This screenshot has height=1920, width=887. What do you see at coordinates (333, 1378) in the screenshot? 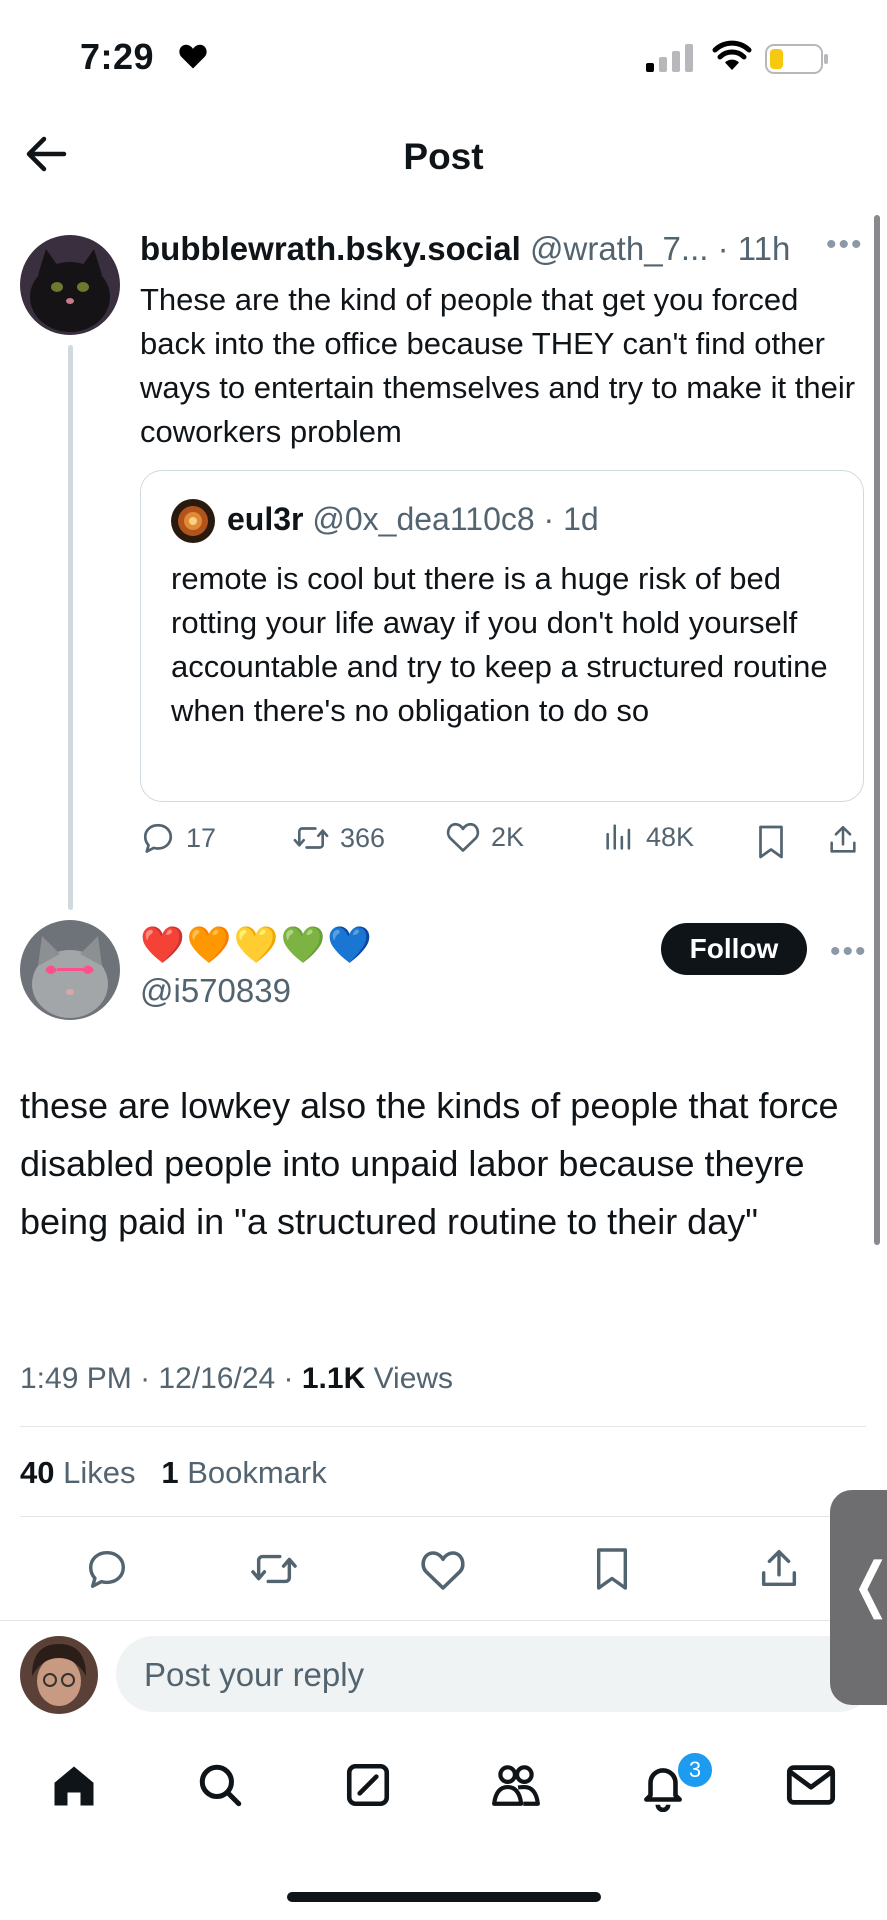
I see `views-total: 1.1K` at bounding box center [333, 1378].